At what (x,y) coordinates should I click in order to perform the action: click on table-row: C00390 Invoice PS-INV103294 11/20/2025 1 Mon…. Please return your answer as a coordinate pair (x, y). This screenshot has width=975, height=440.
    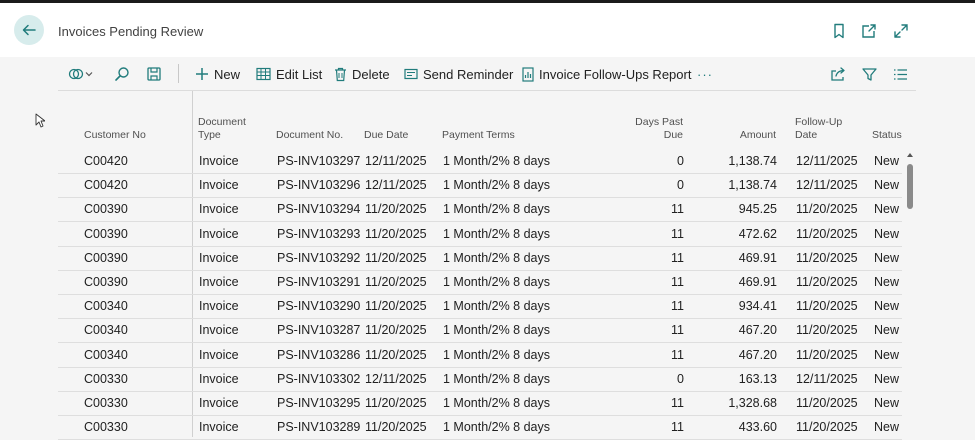
    Looking at the image, I should click on (480, 210).